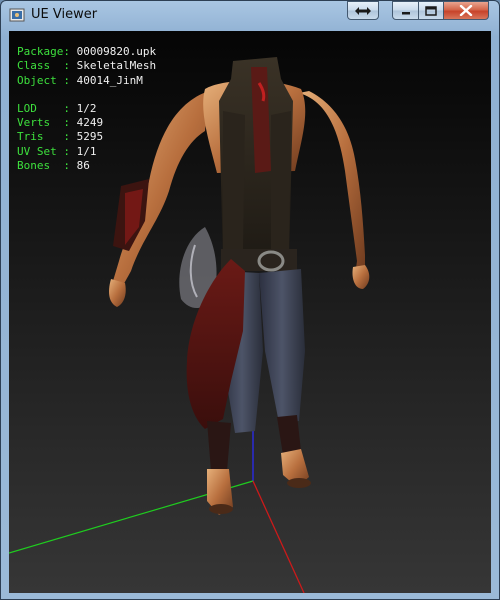 The height and width of the screenshot is (600, 500). I want to click on info-row-object: Object : 40014_JinM, so click(86, 81).